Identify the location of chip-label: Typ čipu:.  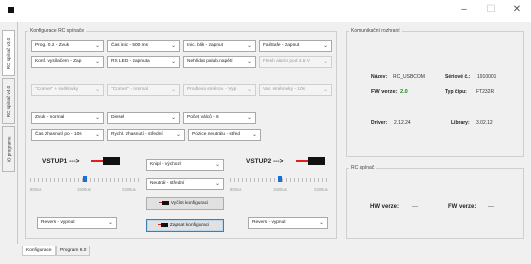
(456, 92).